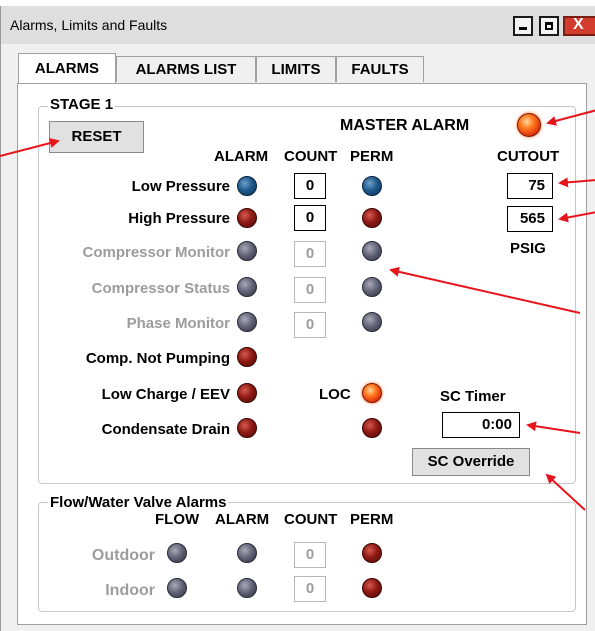 The image size is (595, 631). What do you see at coordinates (241, 156) in the screenshot?
I see `alarm-column-header: ALARM` at bounding box center [241, 156].